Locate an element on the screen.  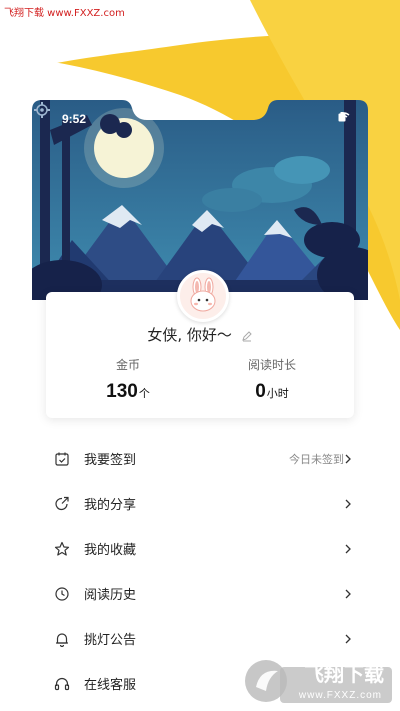
menu-item-favorites: 我的收藏 is located at coordinates (200, 548).